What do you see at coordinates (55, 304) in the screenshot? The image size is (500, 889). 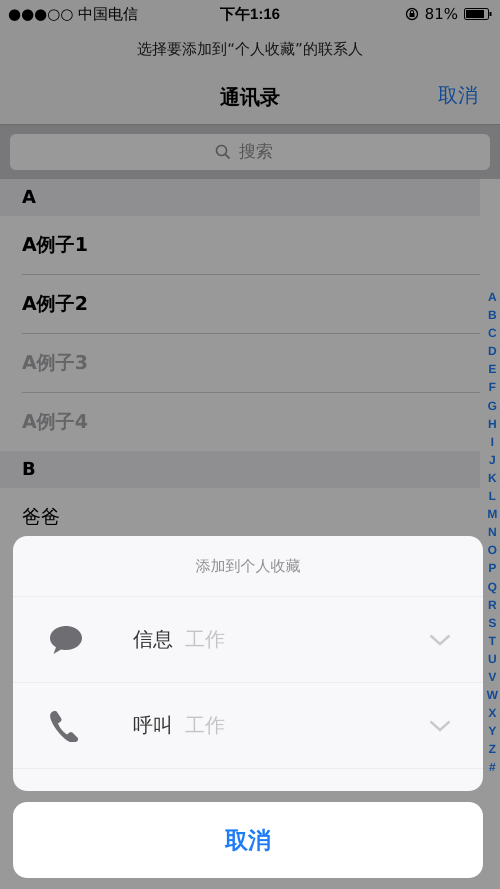 I see `contact-name: A例子2` at bounding box center [55, 304].